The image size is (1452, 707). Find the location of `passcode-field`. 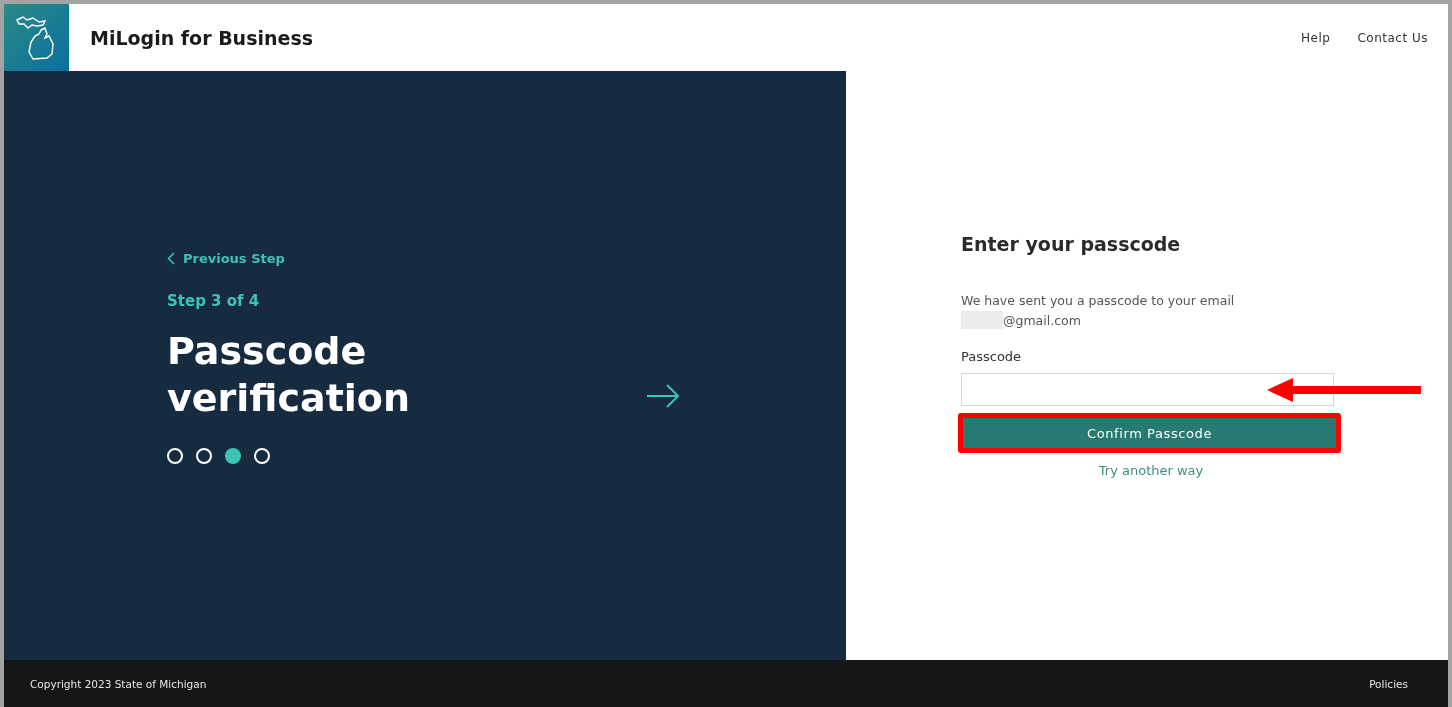

passcode-field is located at coordinates (1147, 389).